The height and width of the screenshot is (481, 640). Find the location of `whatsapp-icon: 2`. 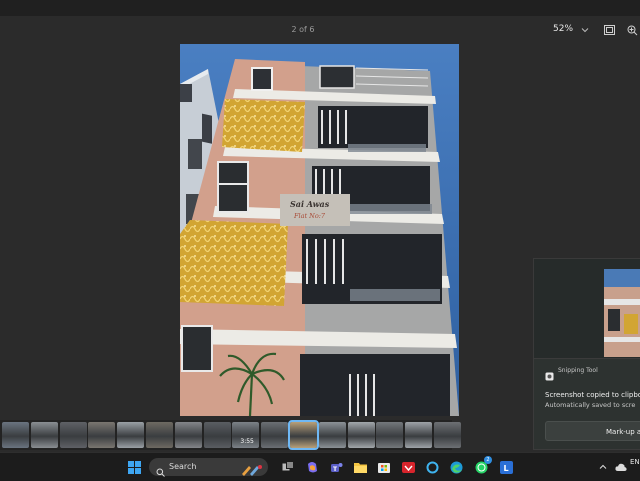

whatsapp-icon: 2 is located at coordinates (482, 465).